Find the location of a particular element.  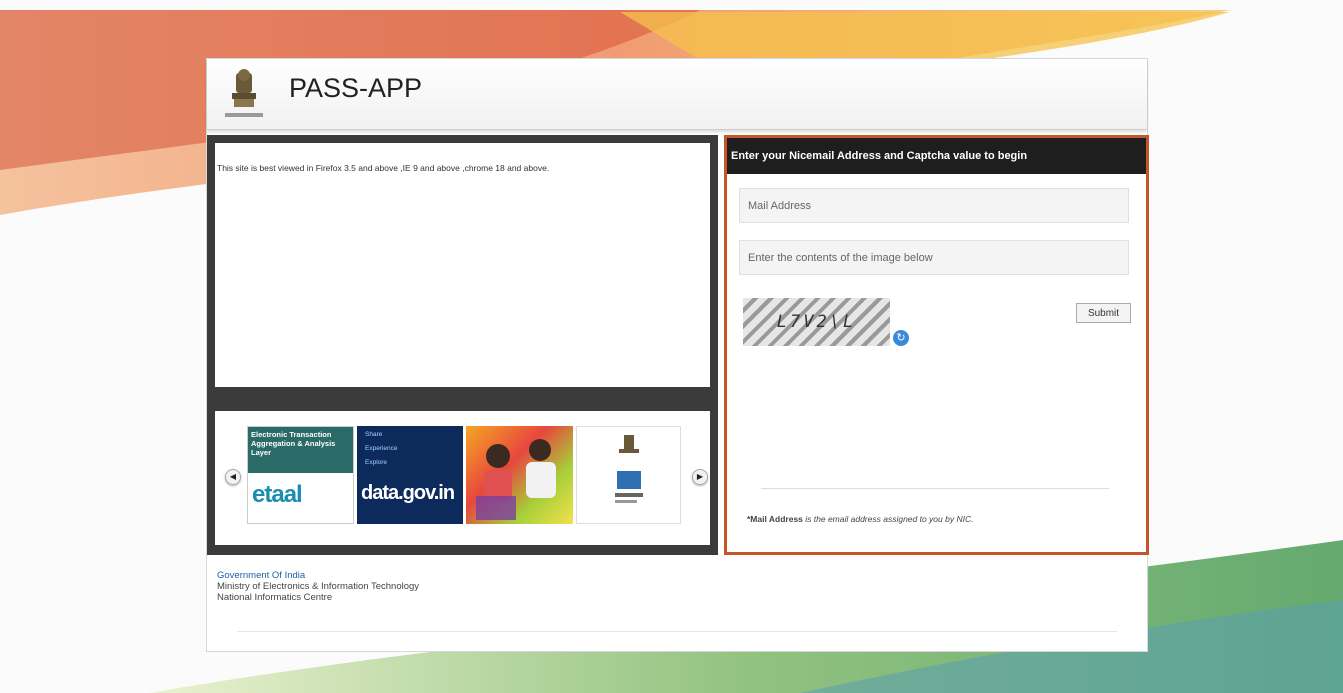

data-gov-list: Share Experience Explore is located at coordinates (381, 449).